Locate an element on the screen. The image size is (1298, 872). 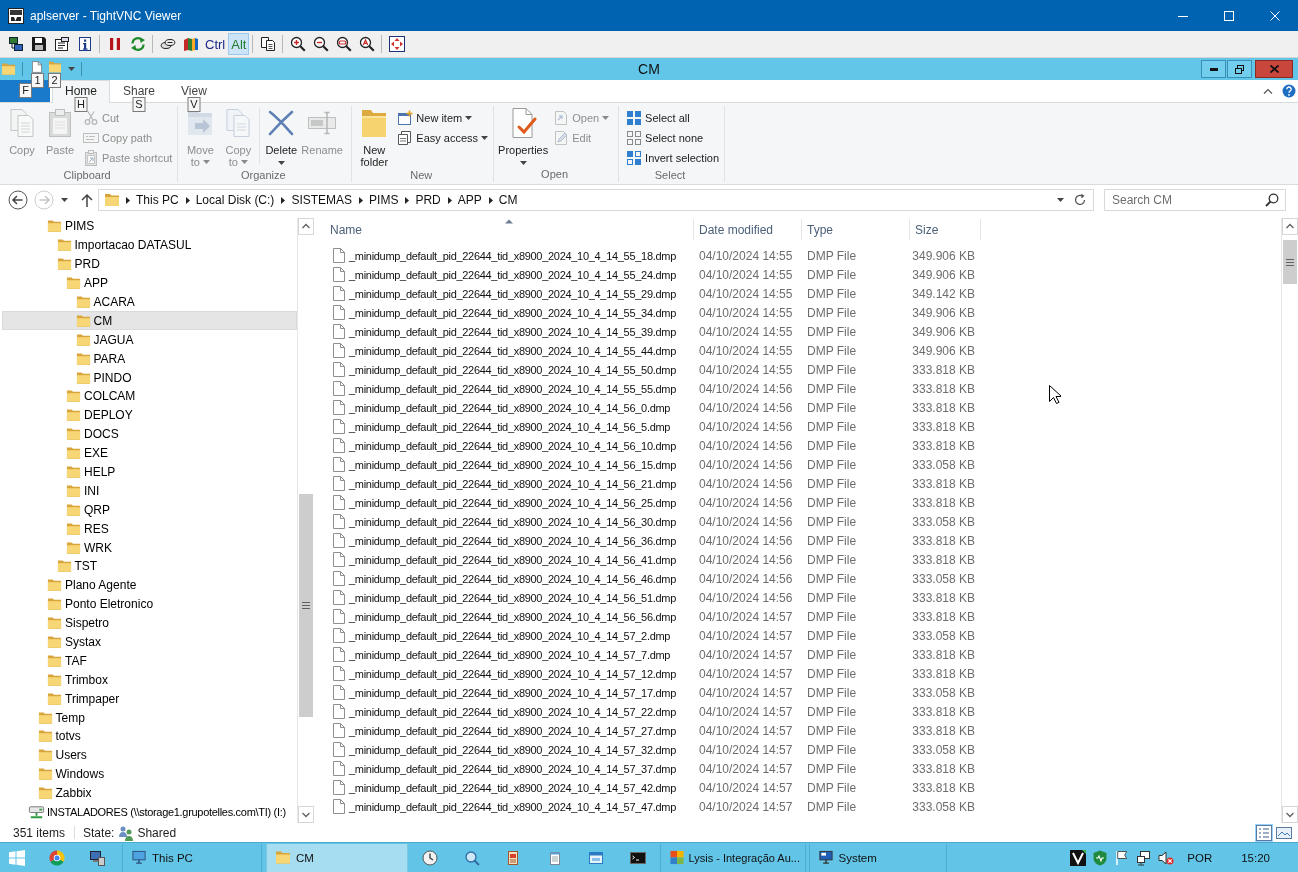
tree-item: ACARA is located at coordinates (149, 302).